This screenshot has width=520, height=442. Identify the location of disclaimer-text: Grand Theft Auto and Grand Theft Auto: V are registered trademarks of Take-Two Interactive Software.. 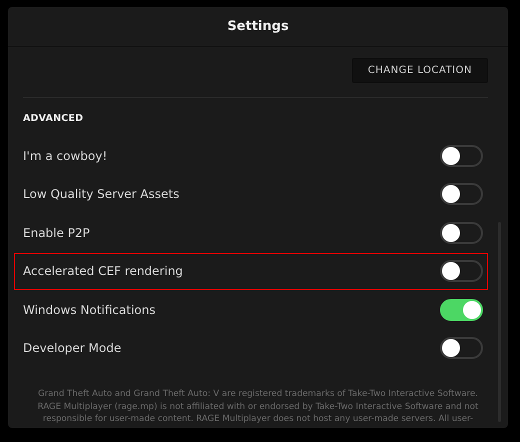
(258, 394).